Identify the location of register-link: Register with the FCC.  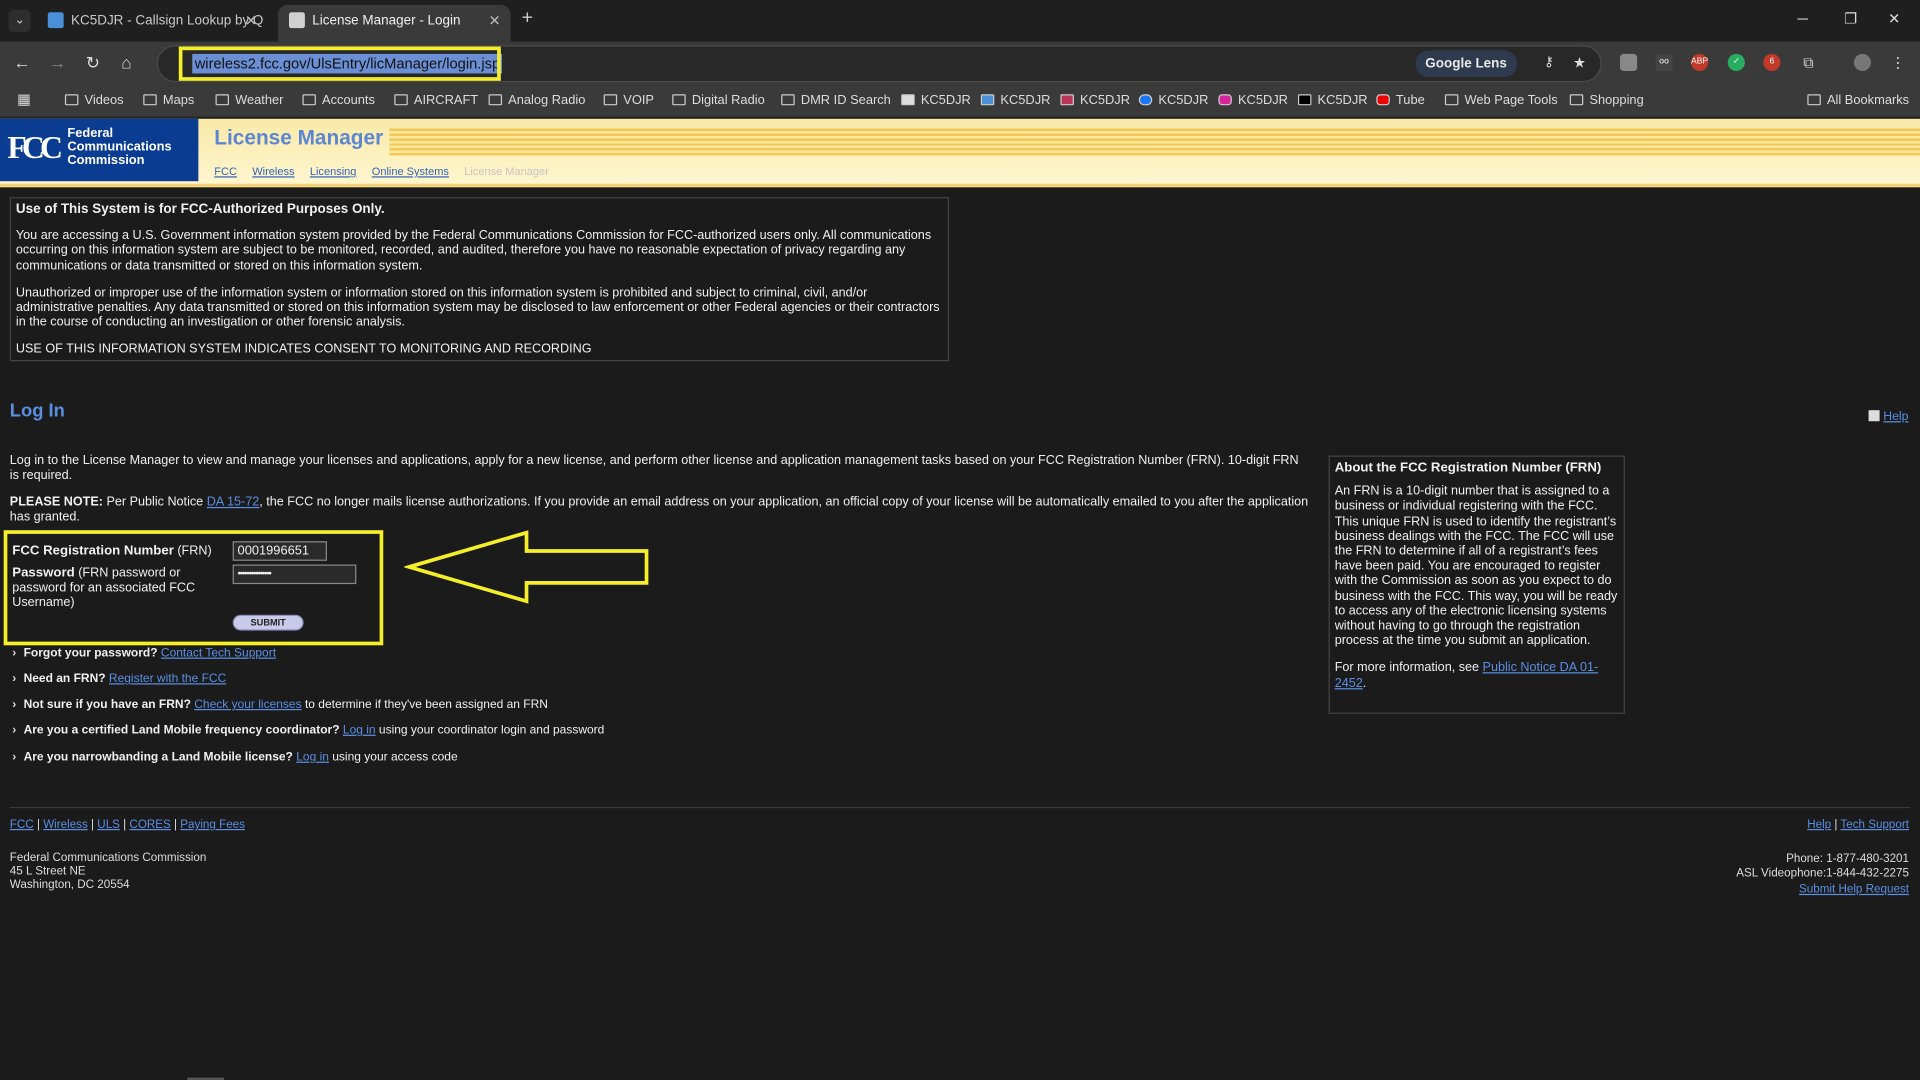
(167, 678).